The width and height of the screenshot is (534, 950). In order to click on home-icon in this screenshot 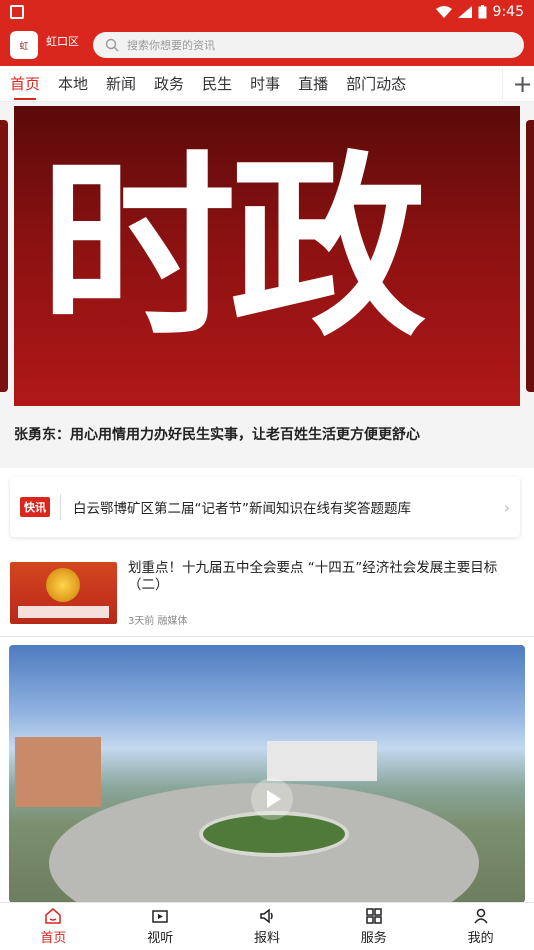, I will do `click(53, 916)`.